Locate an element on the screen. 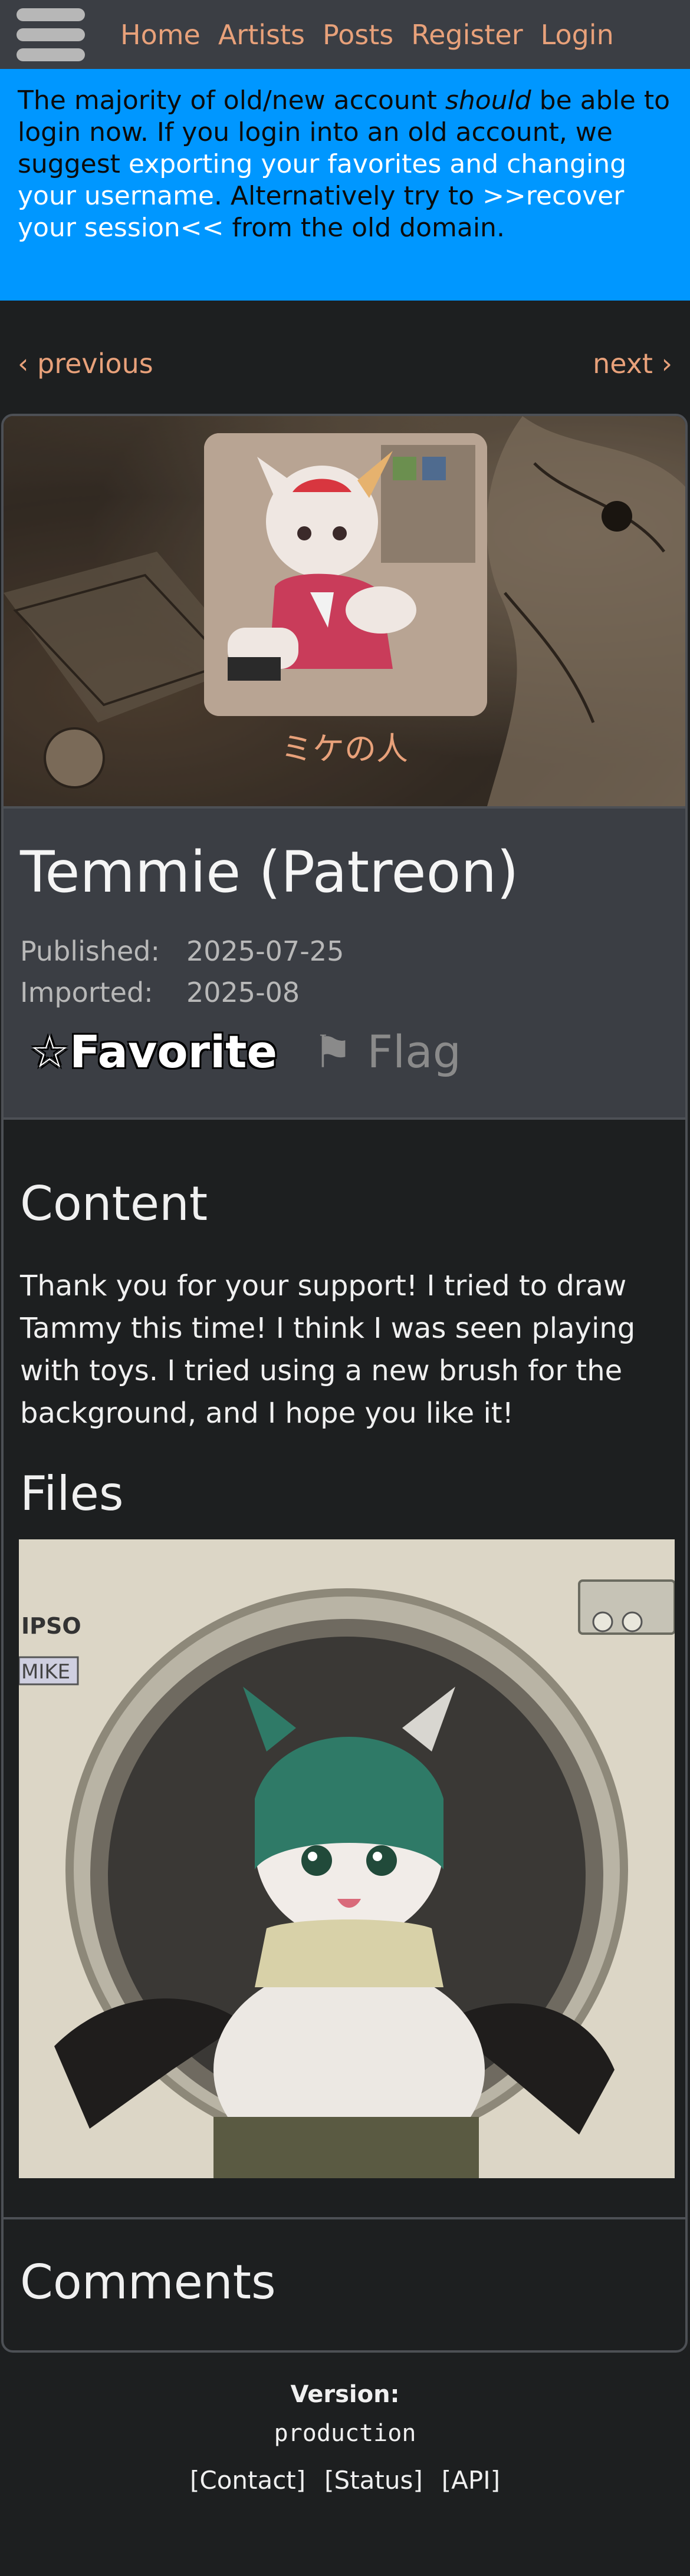  artist-name-link: ミケの人 is located at coordinates (344, 746).